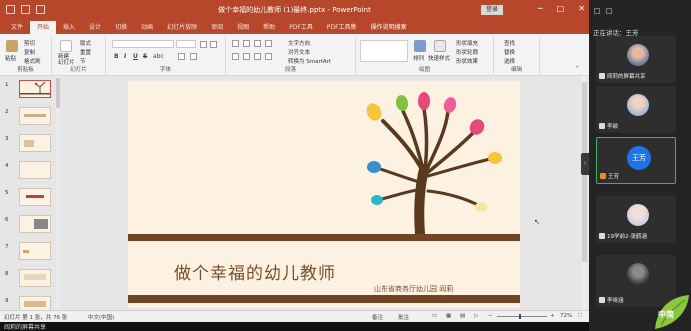  Describe the element at coordinates (448, 316) in the screenshot. I see `sorter-view-icon: ▦` at that location.